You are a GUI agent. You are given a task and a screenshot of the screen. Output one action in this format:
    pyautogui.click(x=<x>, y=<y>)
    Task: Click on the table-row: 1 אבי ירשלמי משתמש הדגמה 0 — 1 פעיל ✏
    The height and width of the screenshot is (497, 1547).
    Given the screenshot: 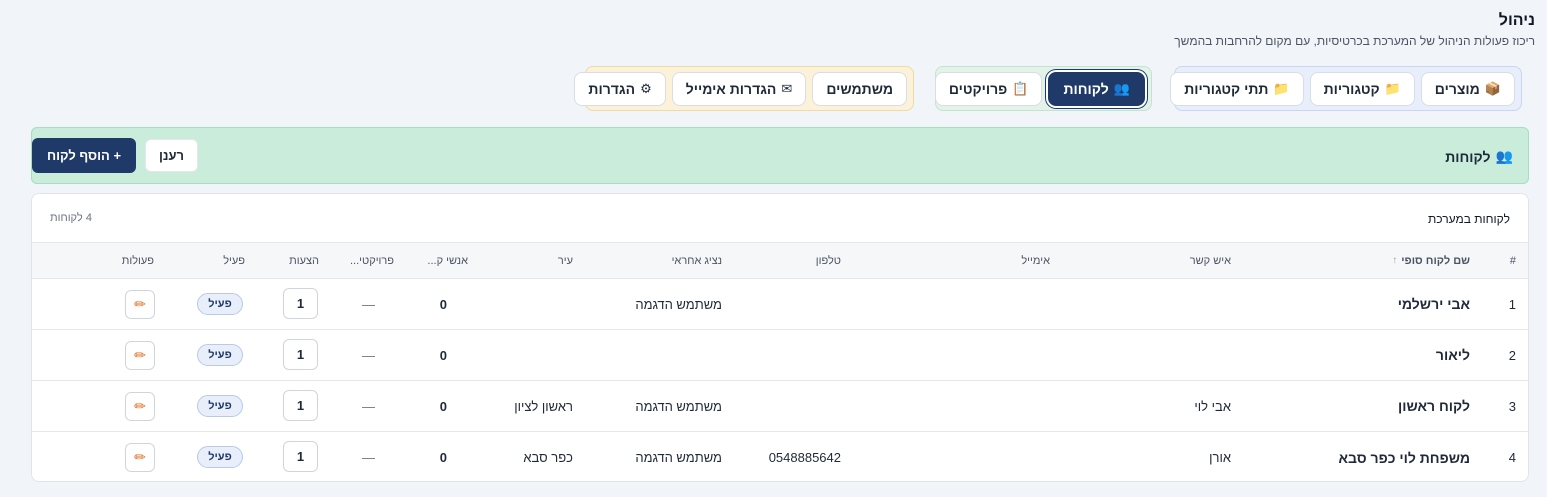 What is the action you would take?
    pyautogui.click(x=780, y=304)
    